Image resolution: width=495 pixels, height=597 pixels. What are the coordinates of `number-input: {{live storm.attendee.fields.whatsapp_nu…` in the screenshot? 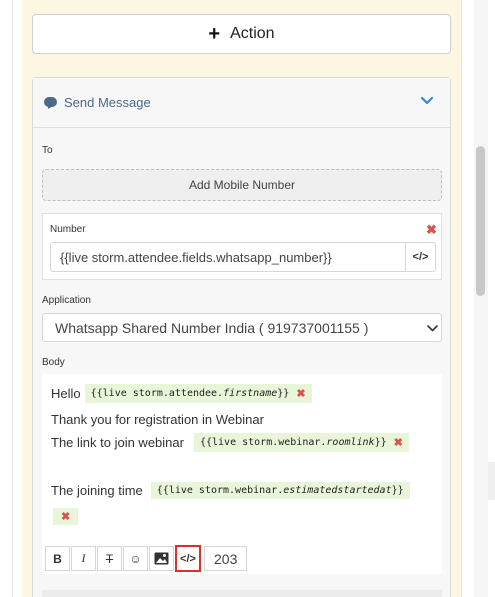 It's located at (228, 257).